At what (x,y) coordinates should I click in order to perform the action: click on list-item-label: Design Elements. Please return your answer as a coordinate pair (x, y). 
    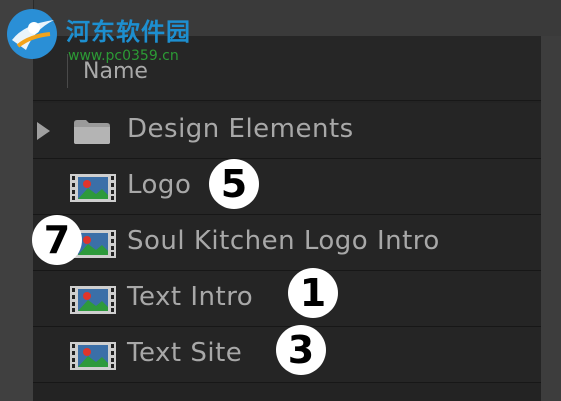
    Looking at the image, I should click on (240, 129).